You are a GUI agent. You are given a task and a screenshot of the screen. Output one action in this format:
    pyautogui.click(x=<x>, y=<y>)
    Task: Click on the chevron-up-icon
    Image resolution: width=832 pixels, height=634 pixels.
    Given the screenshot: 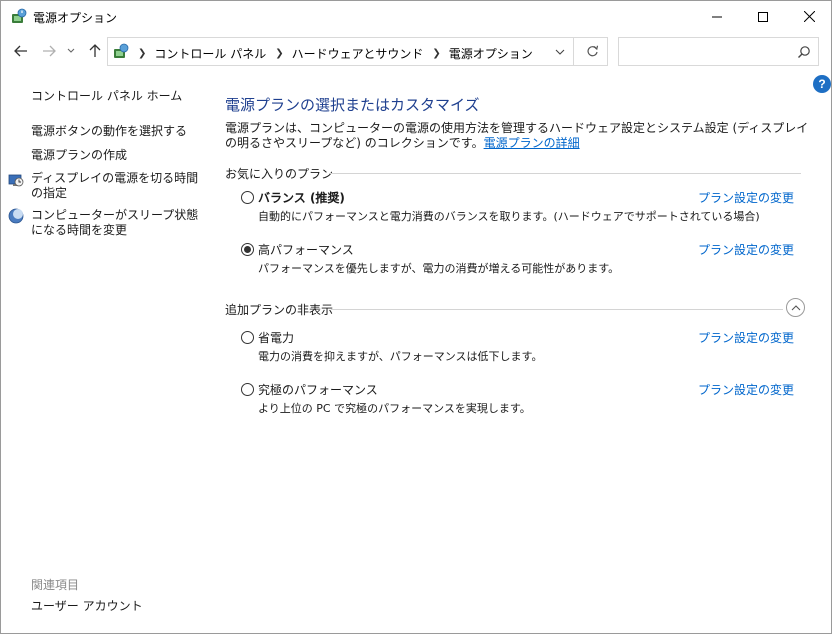 What is the action you would take?
    pyautogui.click(x=795, y=307)
    